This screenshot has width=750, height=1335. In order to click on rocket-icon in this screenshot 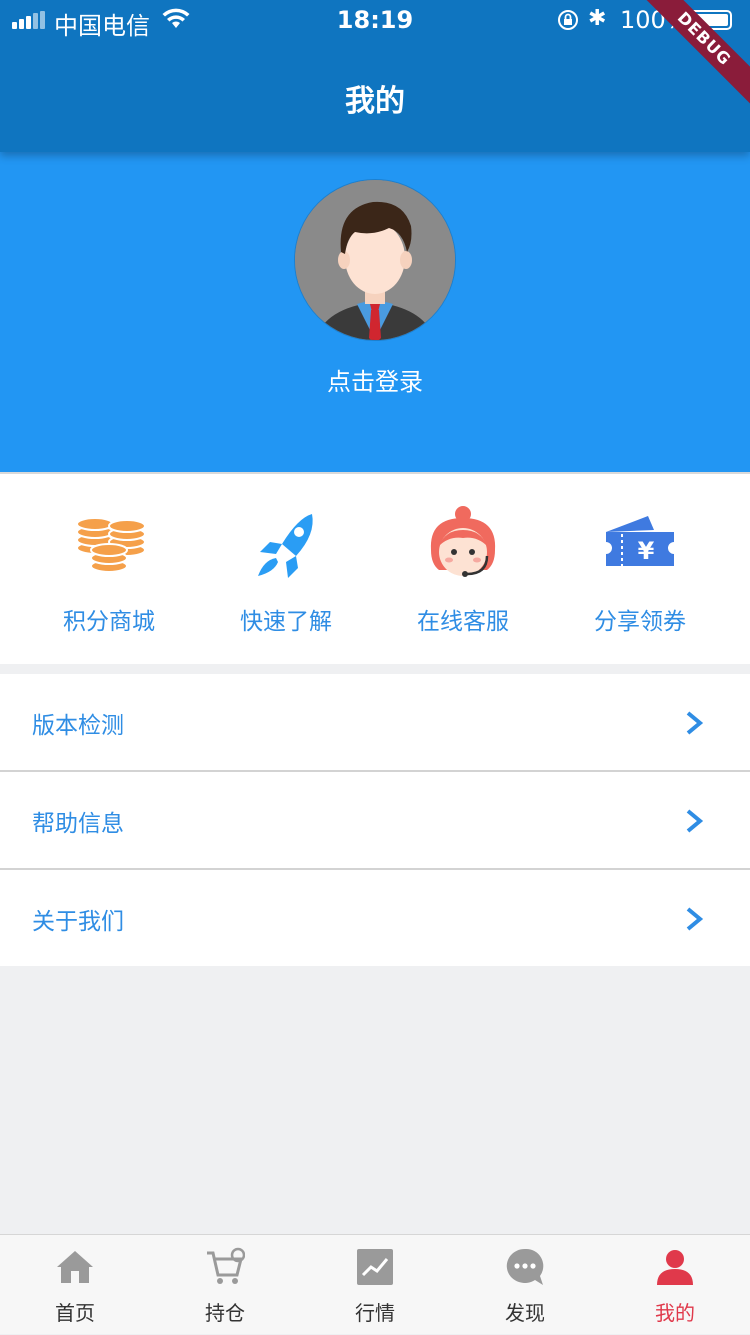, I will do `click(285, 546)`.